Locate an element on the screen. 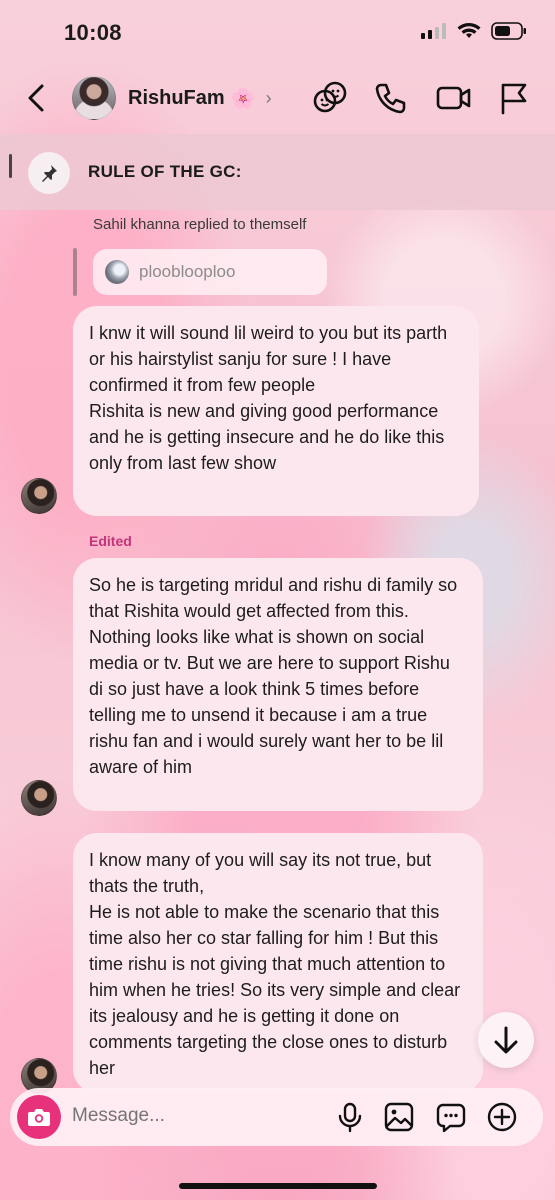  message-input is located at coordinates (182, 1116).